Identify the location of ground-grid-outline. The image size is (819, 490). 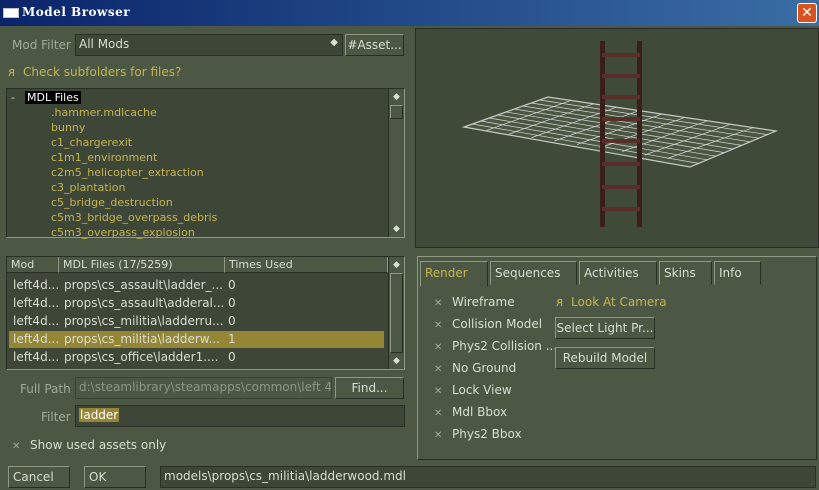
(620, 132).